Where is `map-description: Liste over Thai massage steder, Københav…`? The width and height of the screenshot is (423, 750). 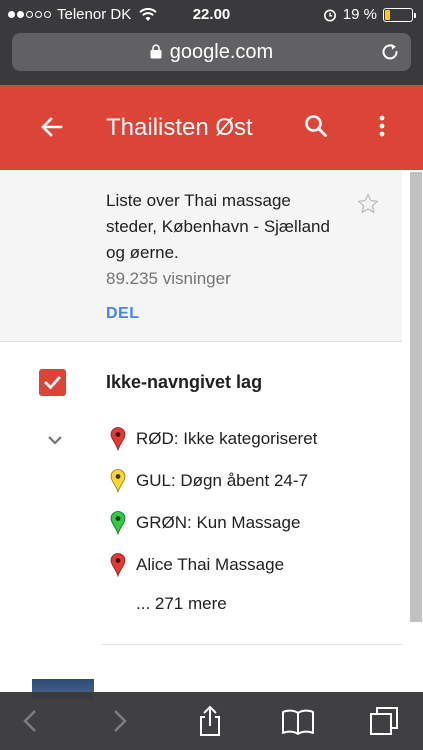 map-description: Liste over Thai massage steder, Københav… is located at coordinates (218, 226).